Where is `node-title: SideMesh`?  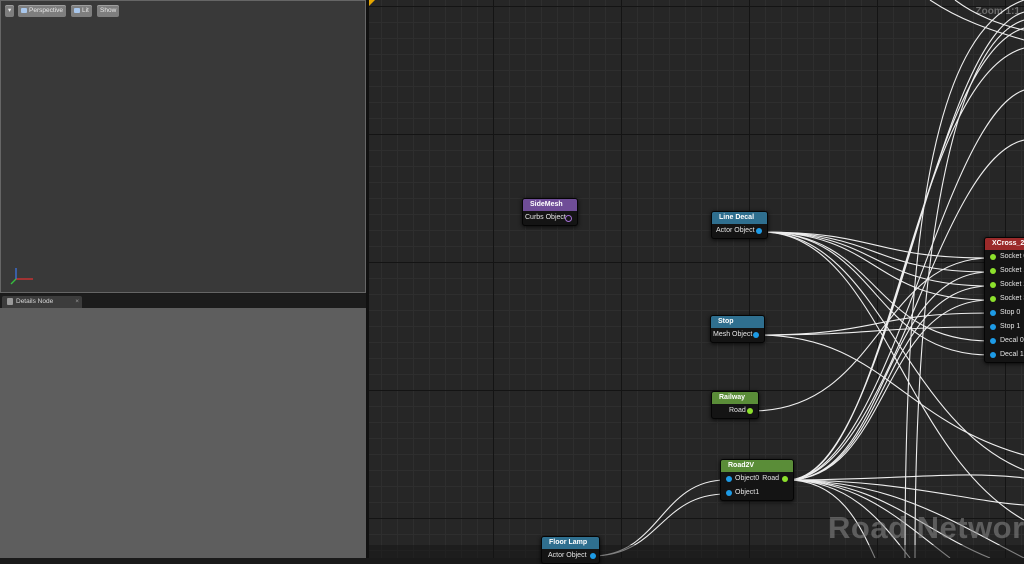 node-title: SideMesh is located at coordinates (550, 205).